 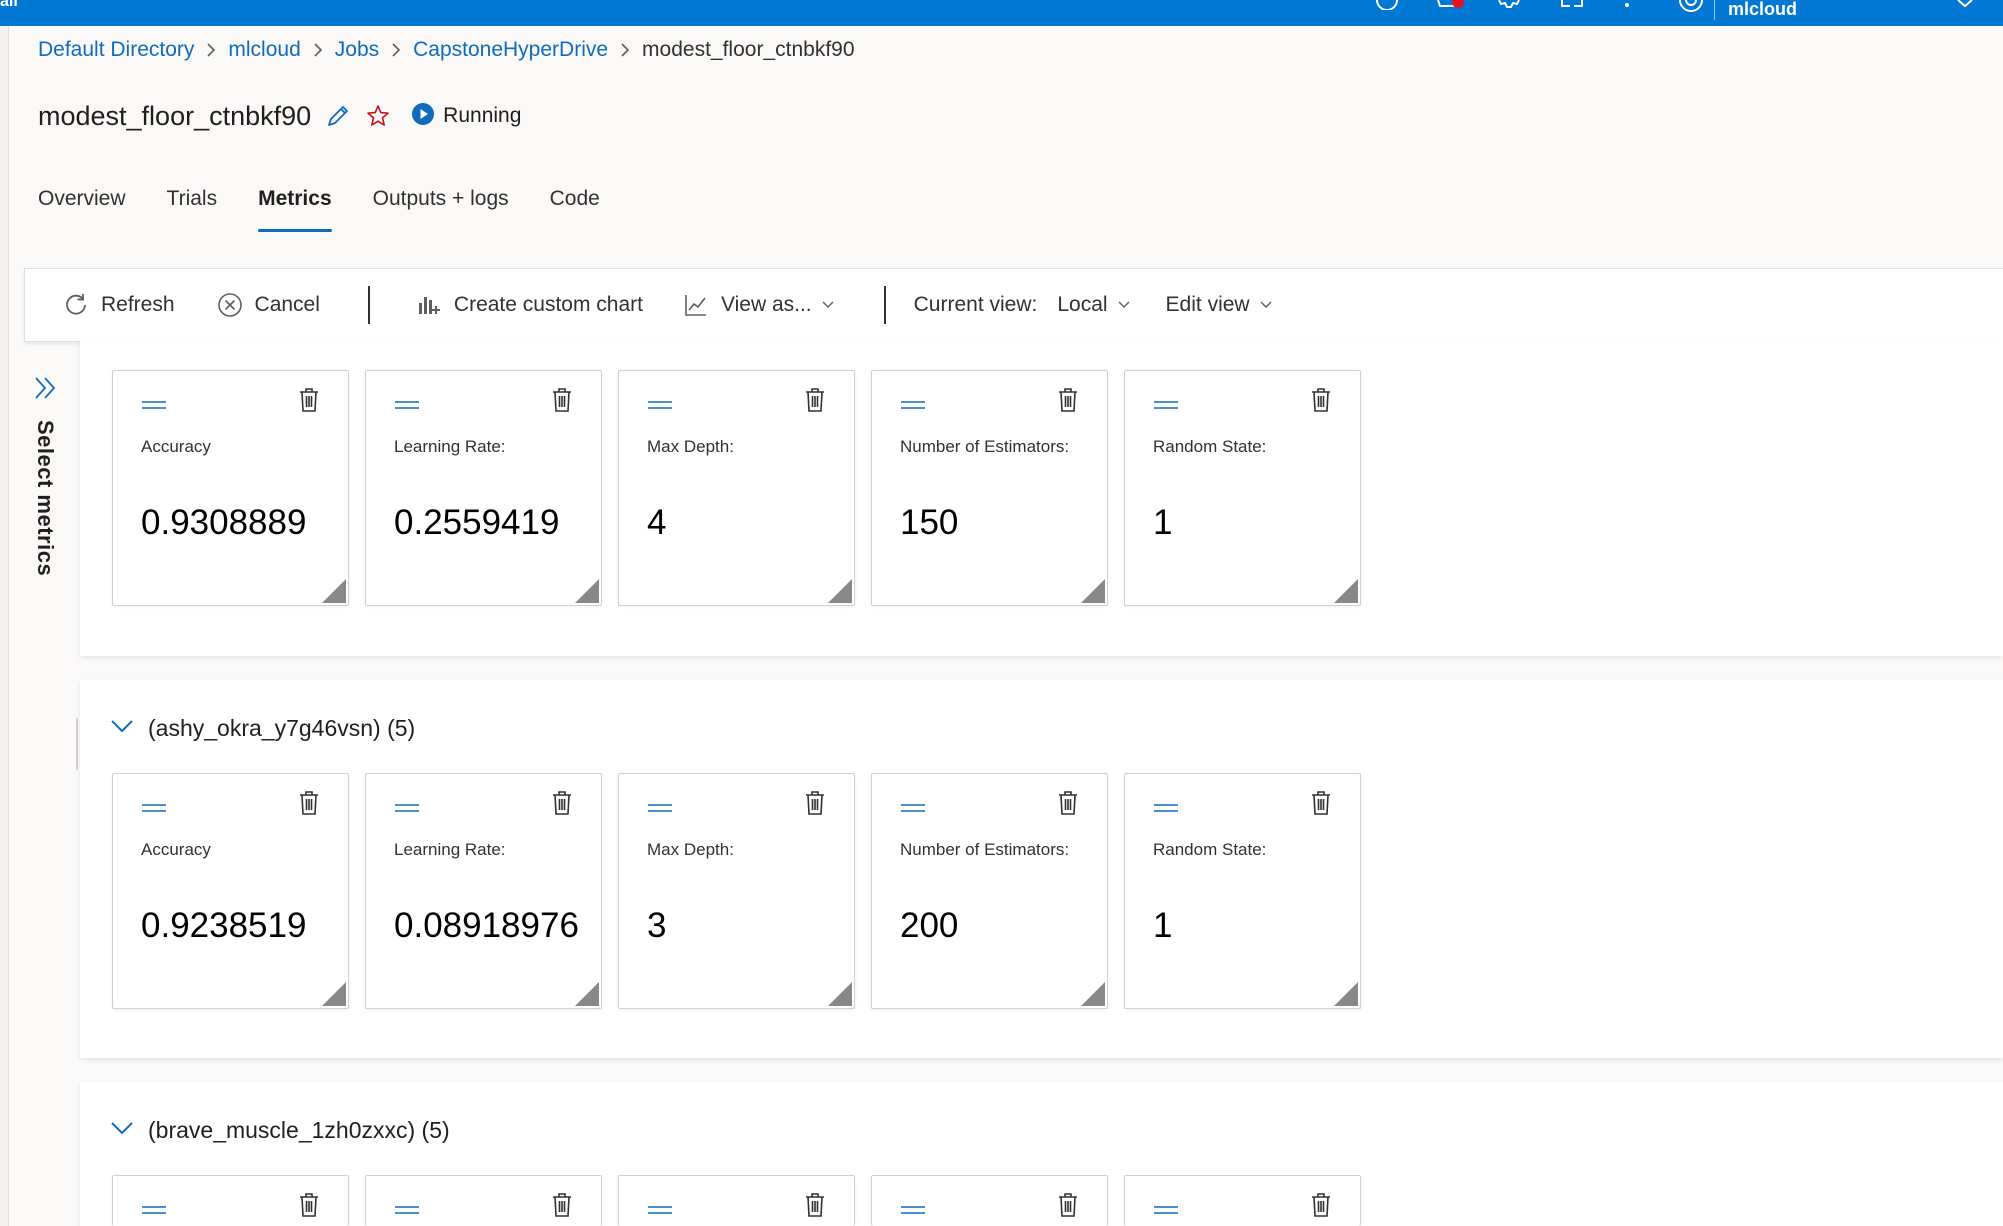 What do you see at coordinates (657, 925) in the screenshot?
I see `metric-value: 3` at bounding box center [657, 925].